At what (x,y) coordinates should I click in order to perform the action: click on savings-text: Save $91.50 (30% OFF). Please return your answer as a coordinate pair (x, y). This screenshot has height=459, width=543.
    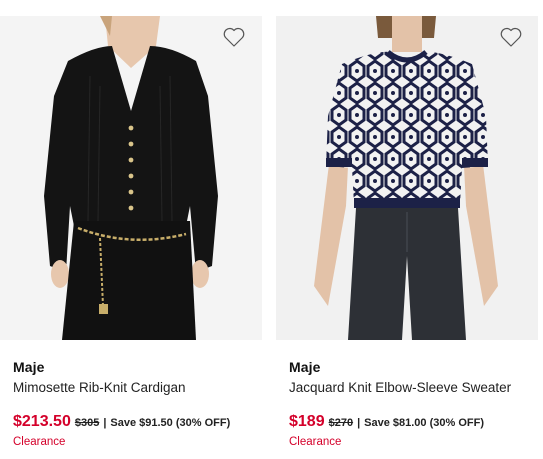
    Looking at the image, I should click on (170, 423).